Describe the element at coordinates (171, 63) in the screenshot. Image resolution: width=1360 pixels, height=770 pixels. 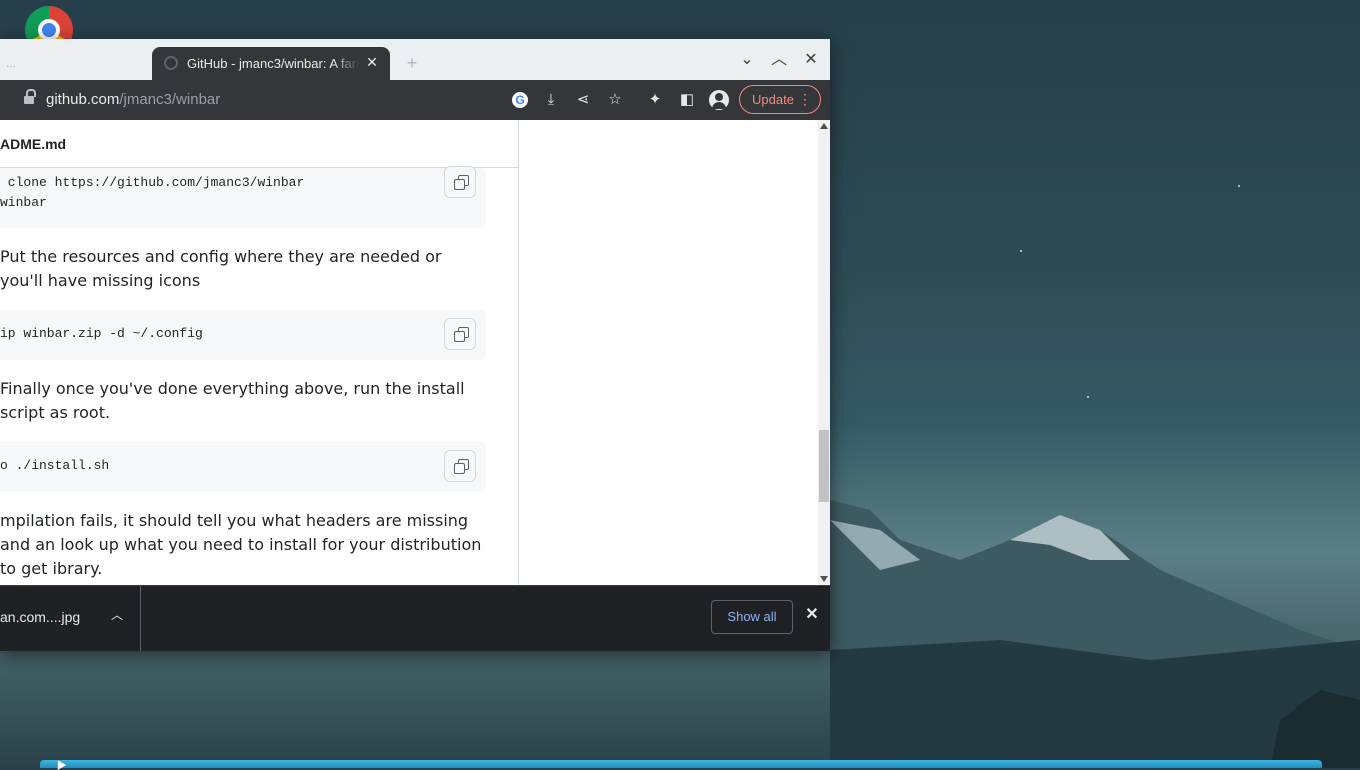
I see `github-favicon` at that location.